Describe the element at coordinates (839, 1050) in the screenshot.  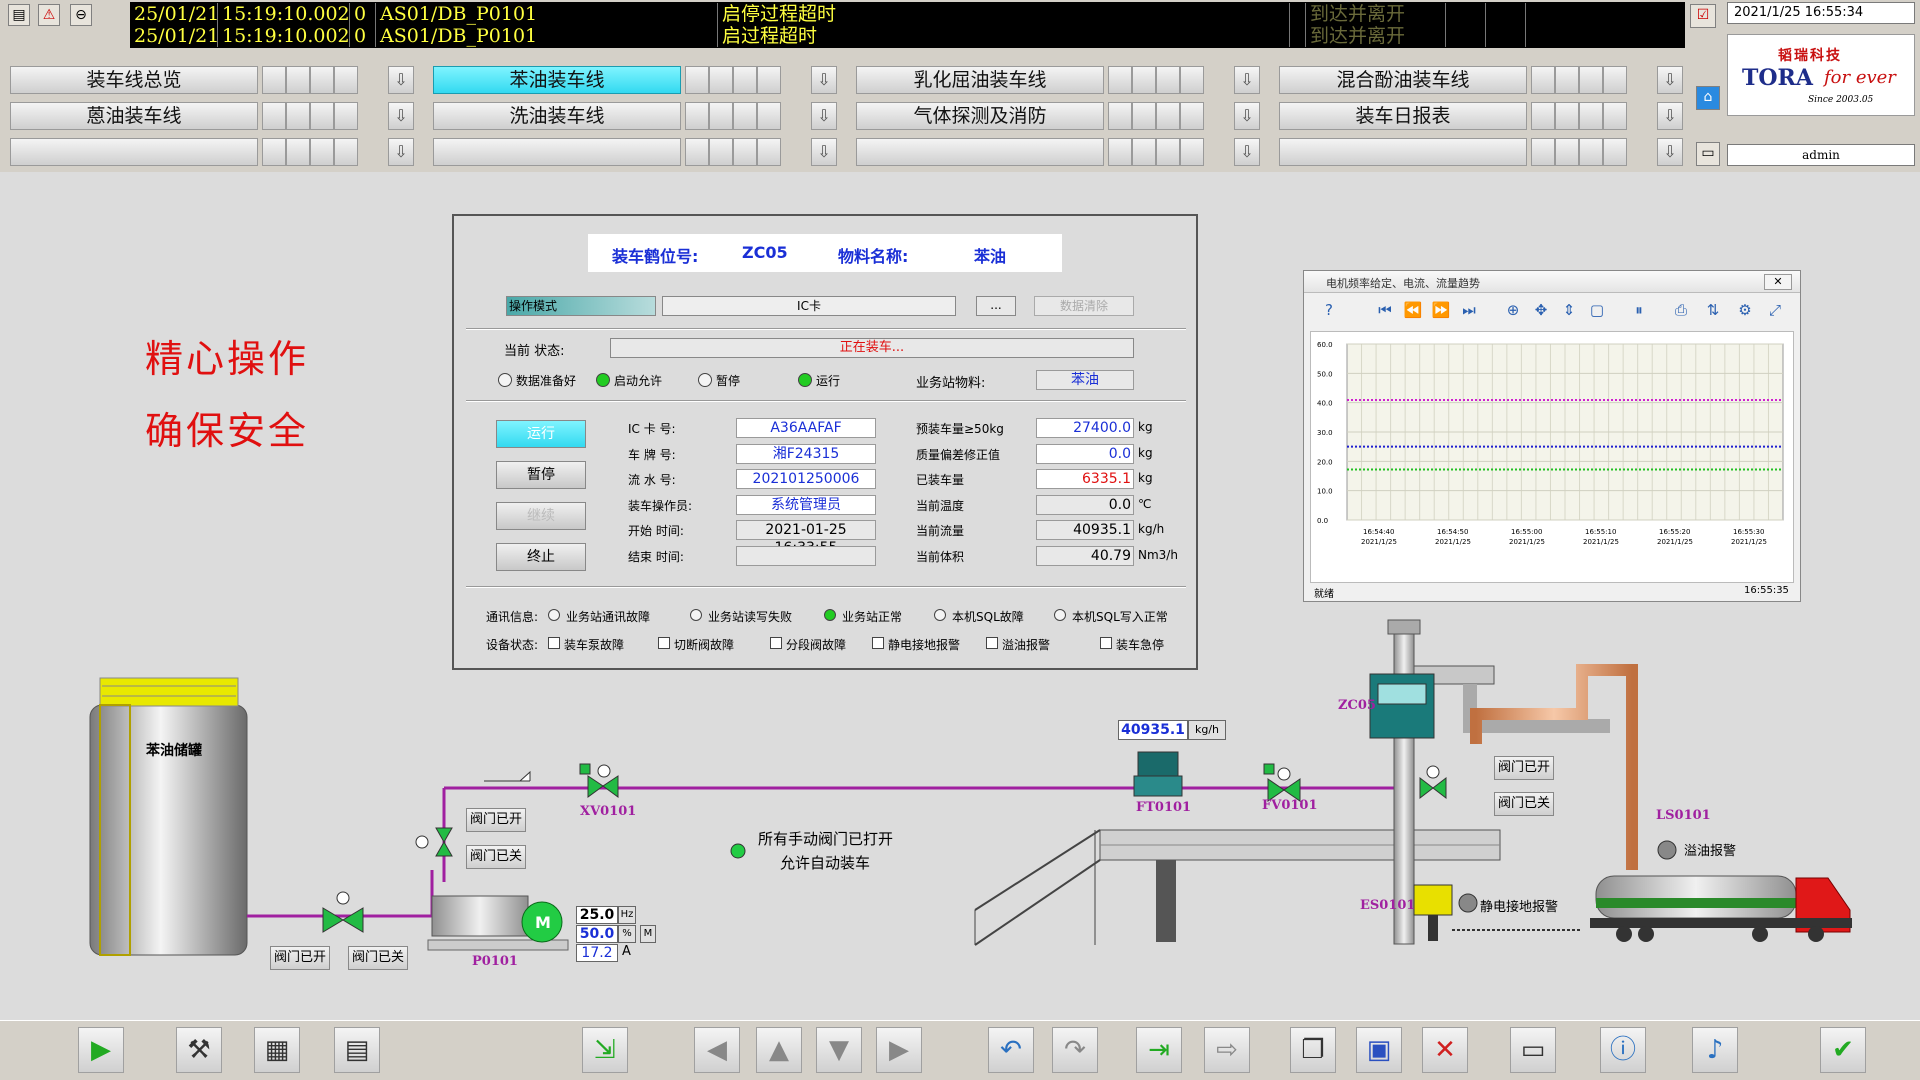
I see `arrow-down-icon: ▼` at that location.